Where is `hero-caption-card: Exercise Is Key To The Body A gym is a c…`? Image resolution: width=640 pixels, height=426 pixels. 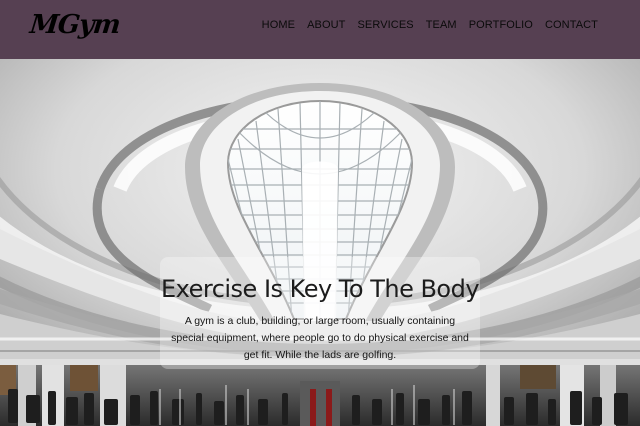 hero-caption-card: Exercise Is Key To The Body A gym is a c… is located at coordinates (320, 313).